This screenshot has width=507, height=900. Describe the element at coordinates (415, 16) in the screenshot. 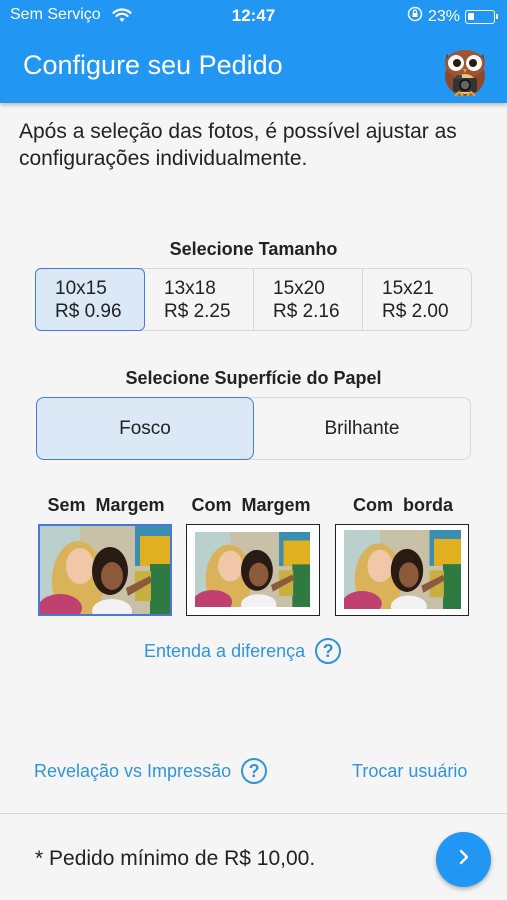

I see `orientation-lock-icon` at that location.